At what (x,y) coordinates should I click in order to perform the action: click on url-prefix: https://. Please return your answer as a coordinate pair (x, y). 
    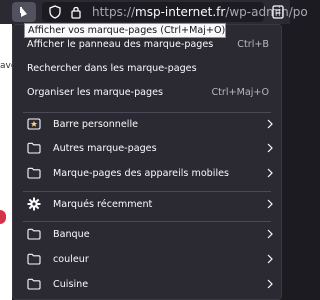
    Looking at the image, I should click on (114, 12).